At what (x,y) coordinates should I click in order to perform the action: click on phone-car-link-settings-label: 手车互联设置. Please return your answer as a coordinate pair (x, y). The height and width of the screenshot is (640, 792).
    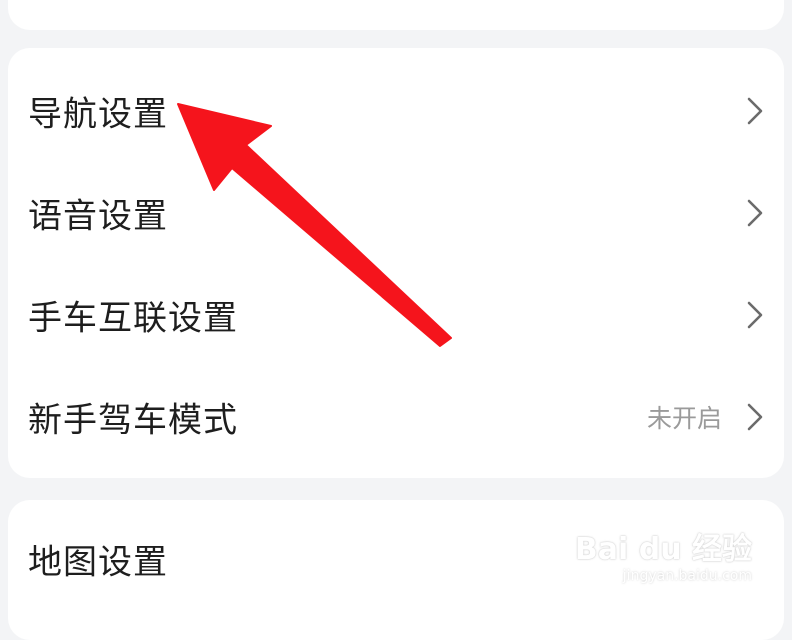
    Looking at the image, I should click on (133, 318).